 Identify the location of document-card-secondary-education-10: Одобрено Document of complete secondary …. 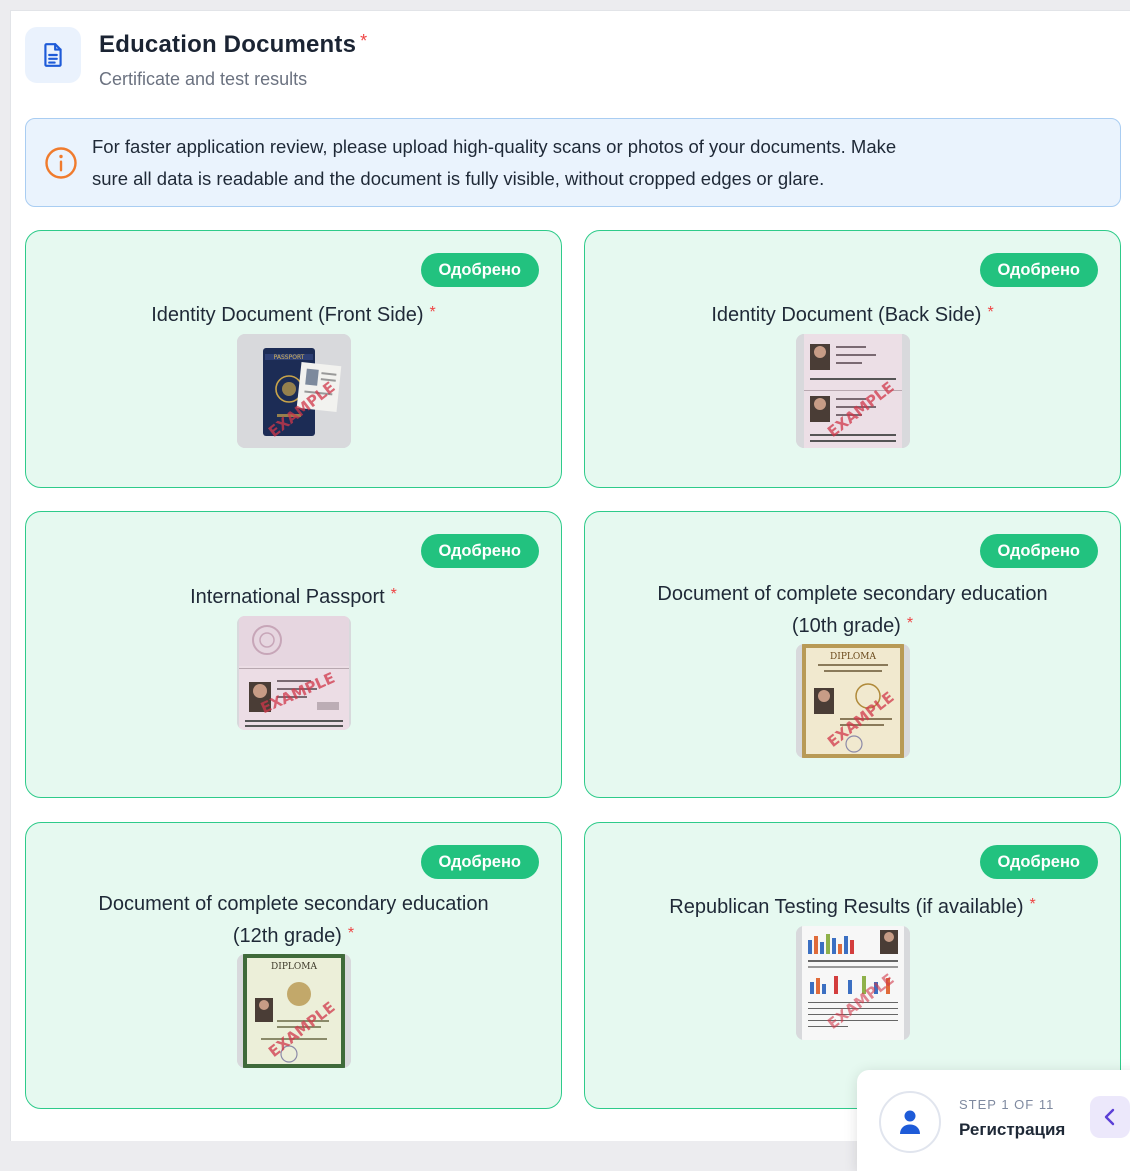
(852, 654).